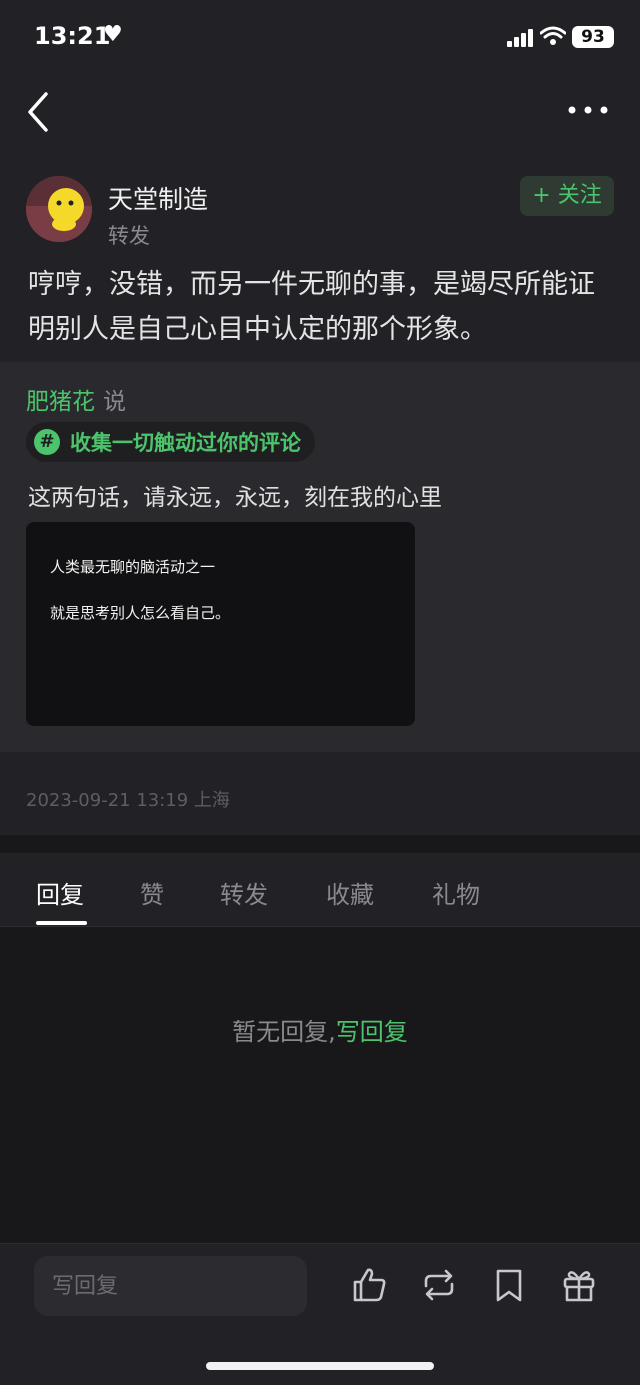  Describe the element at coordinates (140, 613) in the screenshot. I see `image-text-line: 就是思考别人怎么看自己。` at that location.